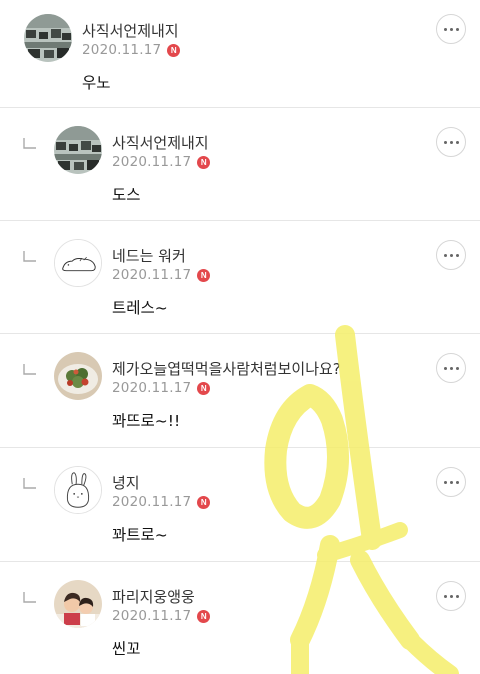 This screenshot has width=480, height=674. I want to click on author-name: 제가오늘엽떡먹을사람처럼보이나요?, so click(226, 368).